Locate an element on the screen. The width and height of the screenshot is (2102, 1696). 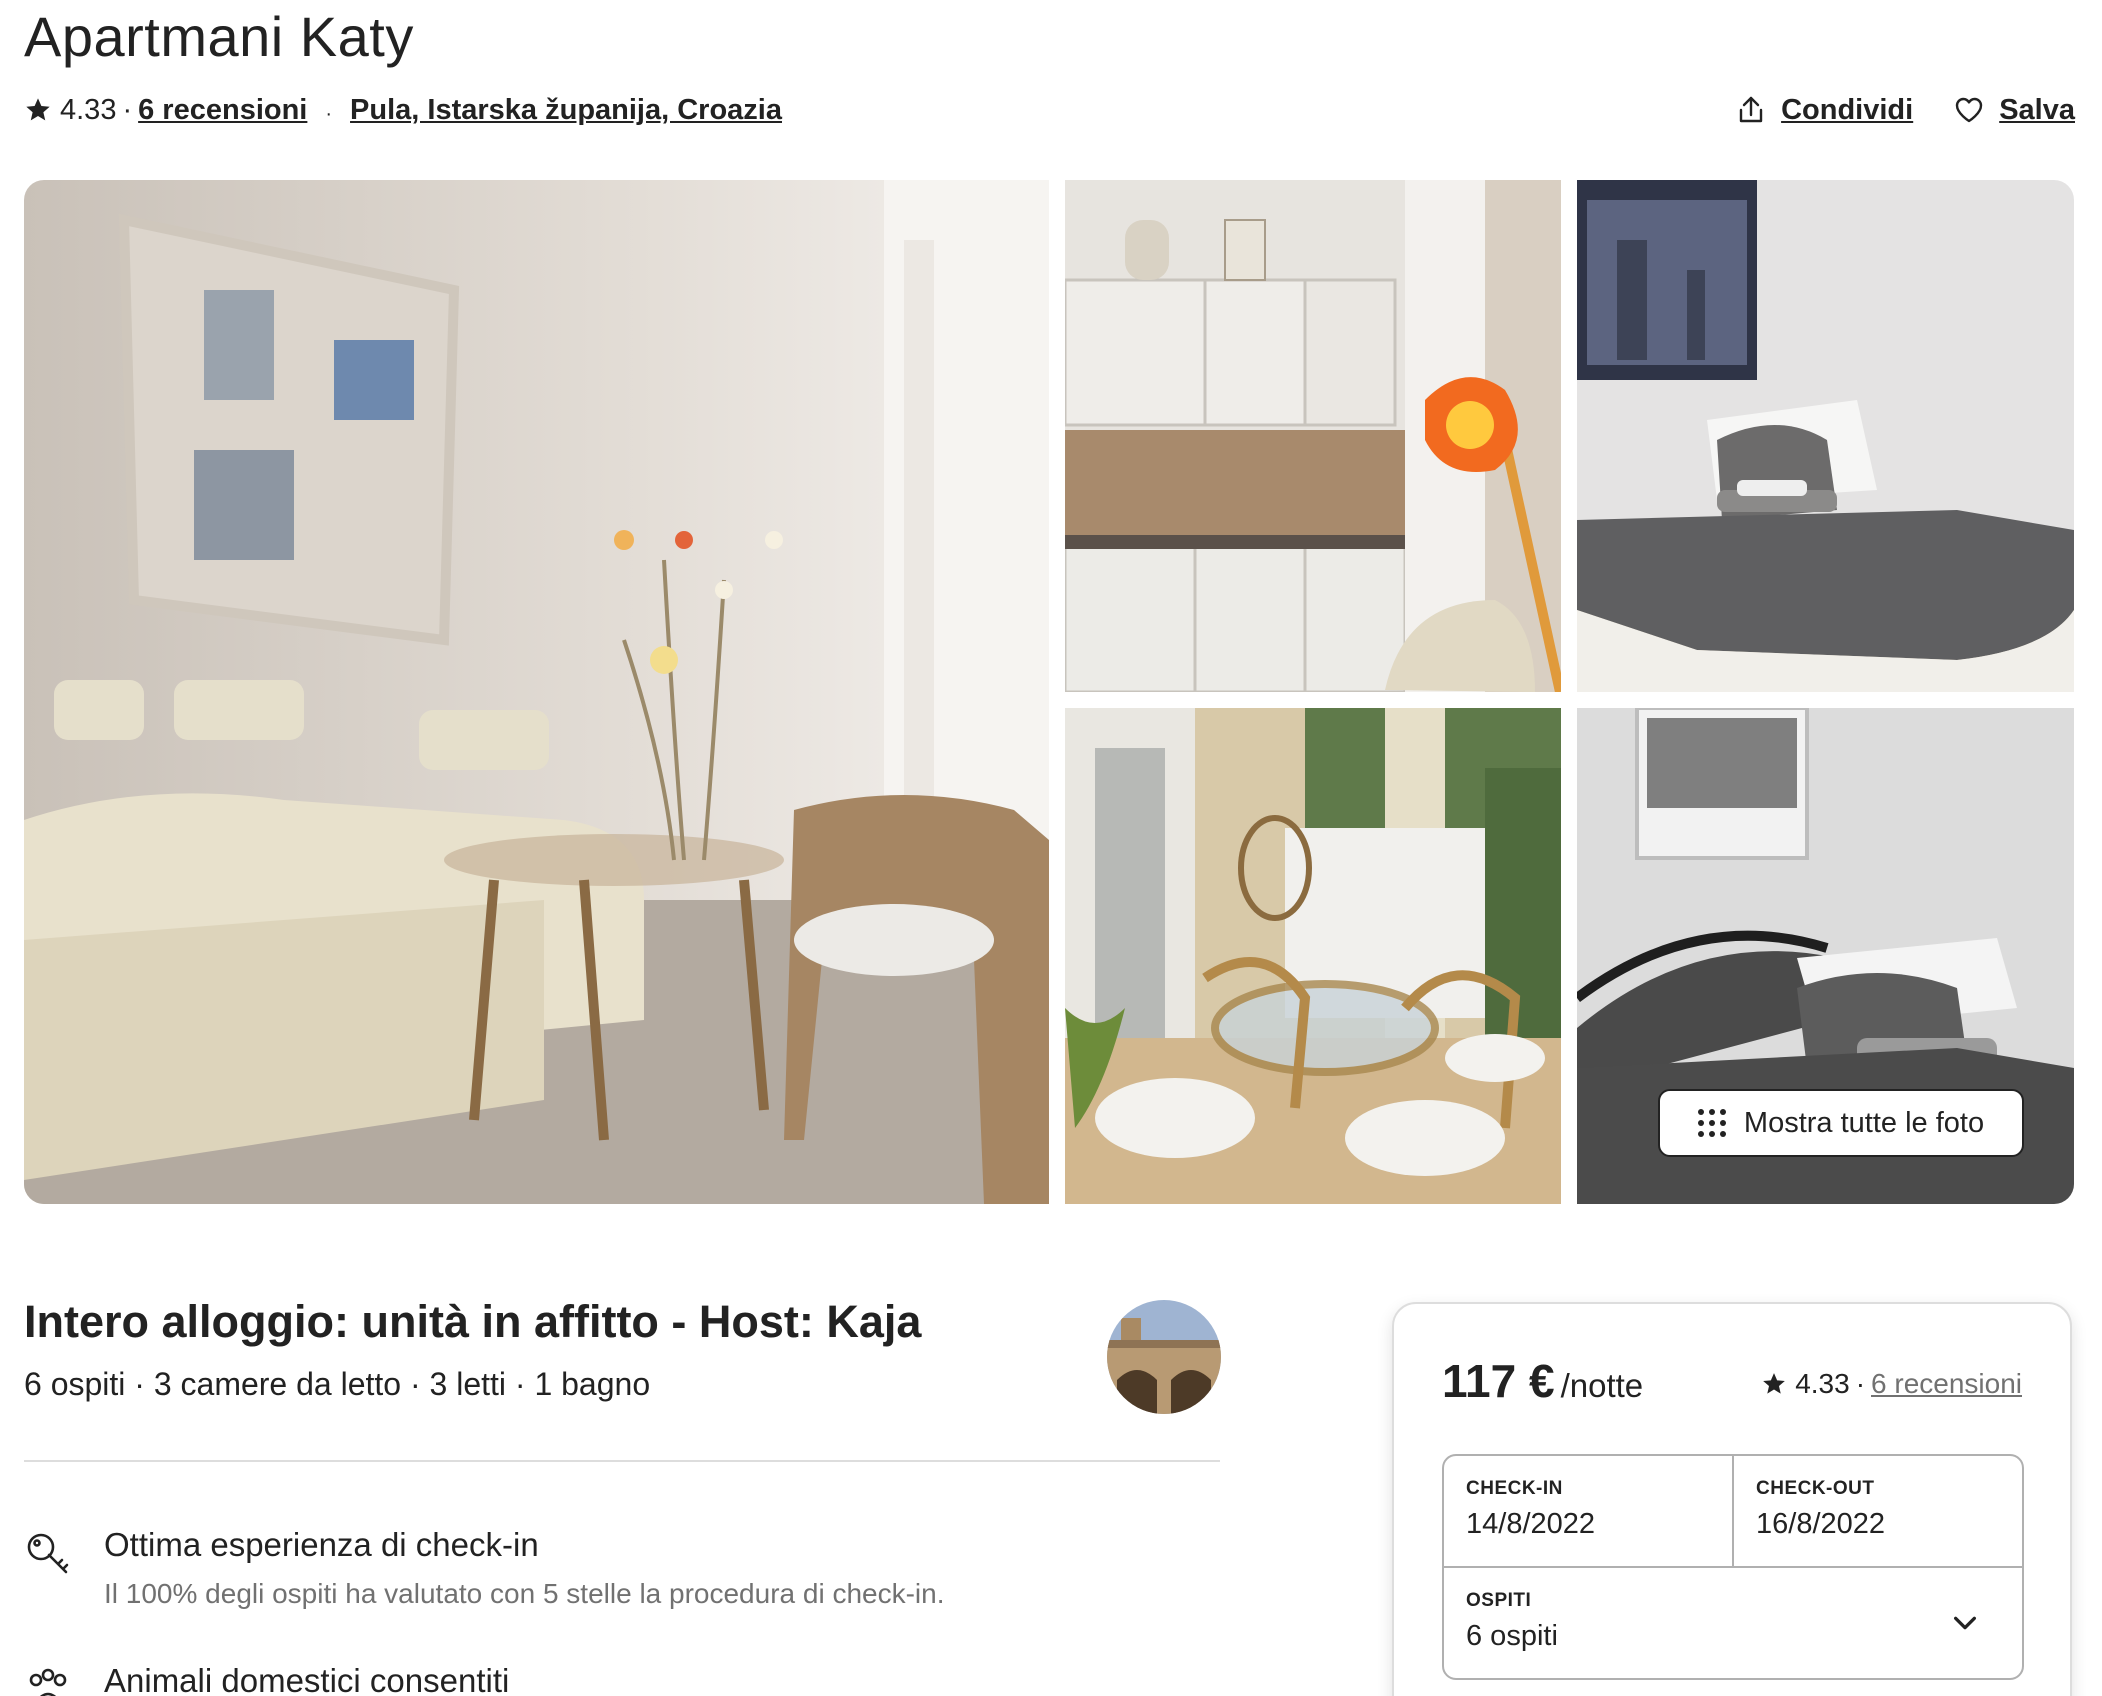
checkout-field: CHECK-OUT 16/8/2022 is located at coordinates (1879, 1511).